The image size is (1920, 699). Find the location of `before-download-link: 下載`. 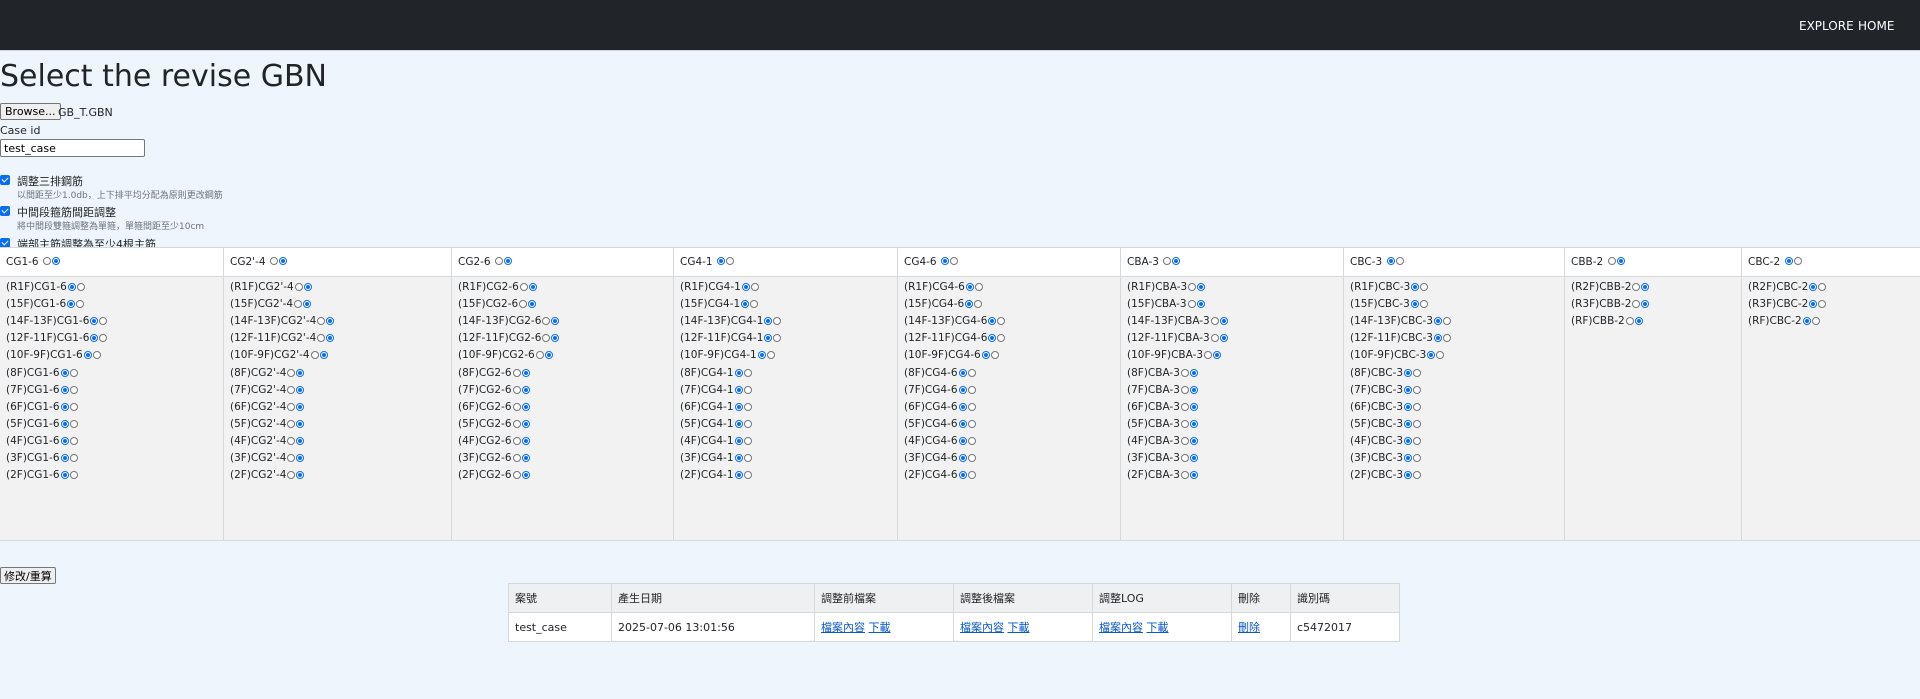

before-download-link: 下載 is located at coordinates (880, 627).